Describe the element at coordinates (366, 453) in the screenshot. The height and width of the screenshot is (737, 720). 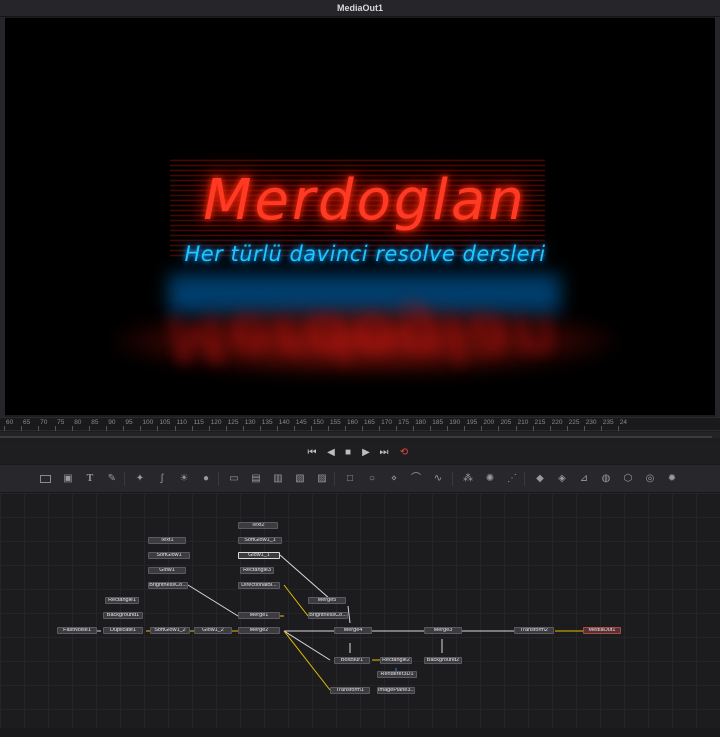
I see `play-icon: ▶` at that location.